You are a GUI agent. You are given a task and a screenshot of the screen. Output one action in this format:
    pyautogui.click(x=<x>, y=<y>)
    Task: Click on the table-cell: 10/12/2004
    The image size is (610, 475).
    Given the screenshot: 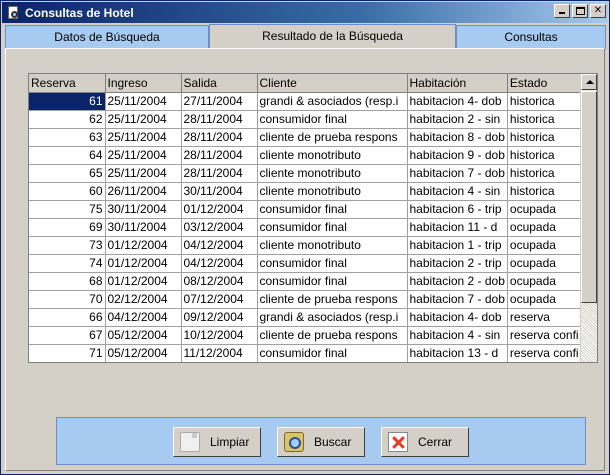 What is the action you would take?
    pyautogui.click(x=219, y=335)
    